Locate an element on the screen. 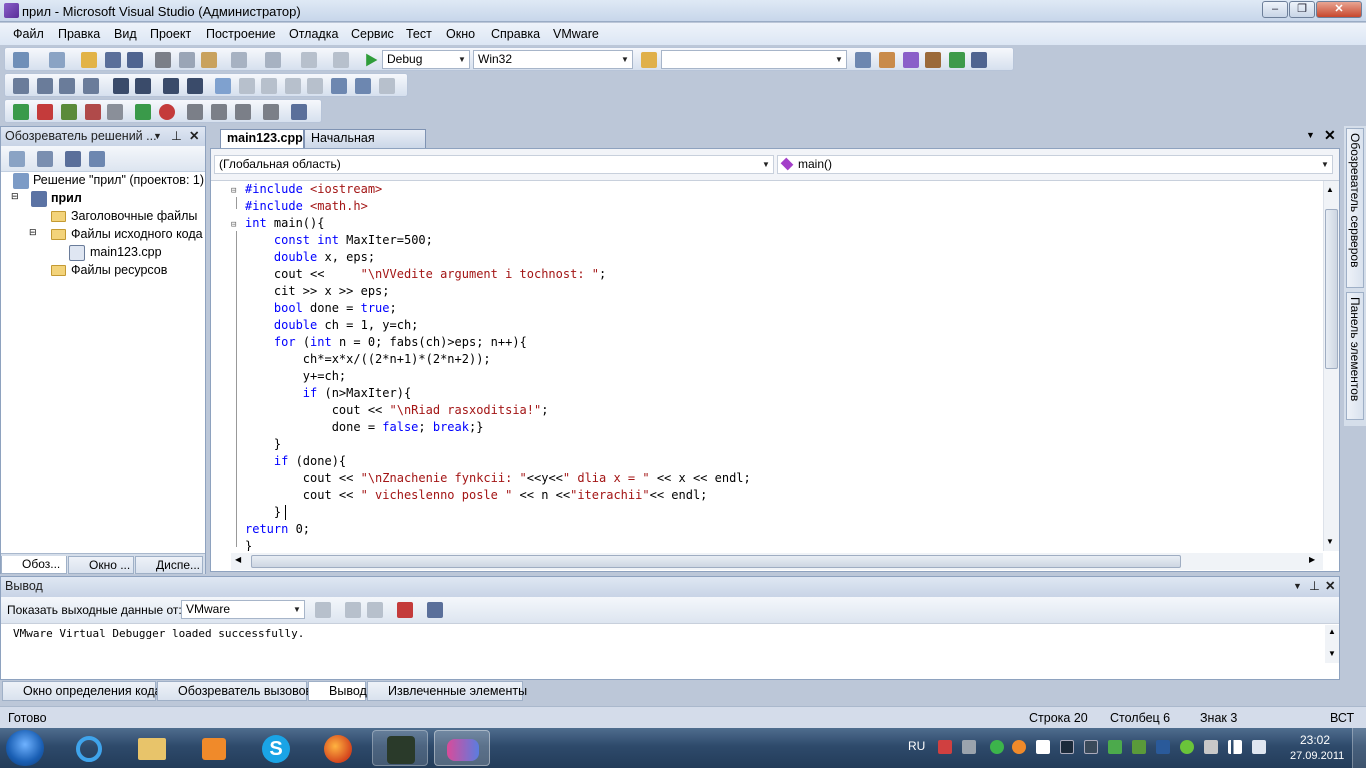 This screenshot has width=1366, height=768. vertical-scrollbar: ▲ ▼ is located at coordinates (1331, 366).